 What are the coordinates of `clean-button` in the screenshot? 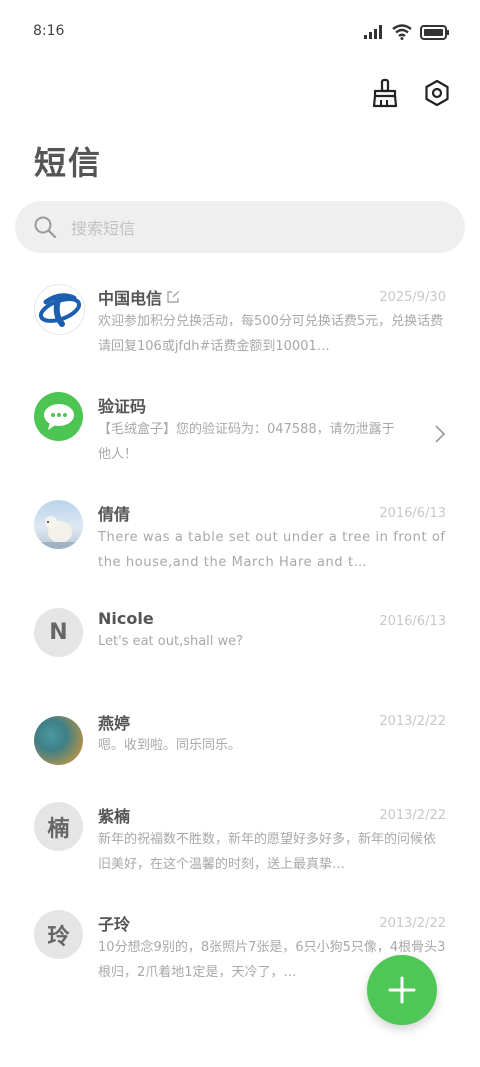 It's located at (385, 93).